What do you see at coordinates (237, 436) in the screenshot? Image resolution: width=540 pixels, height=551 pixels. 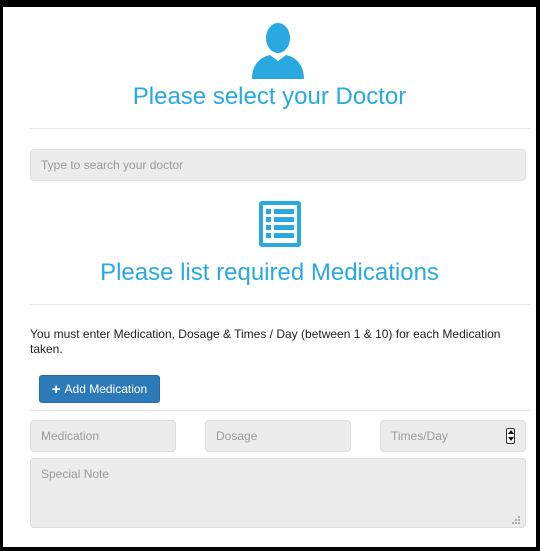 I see `dosage-placeholder: Dosage` at bounding box center [237, 436].